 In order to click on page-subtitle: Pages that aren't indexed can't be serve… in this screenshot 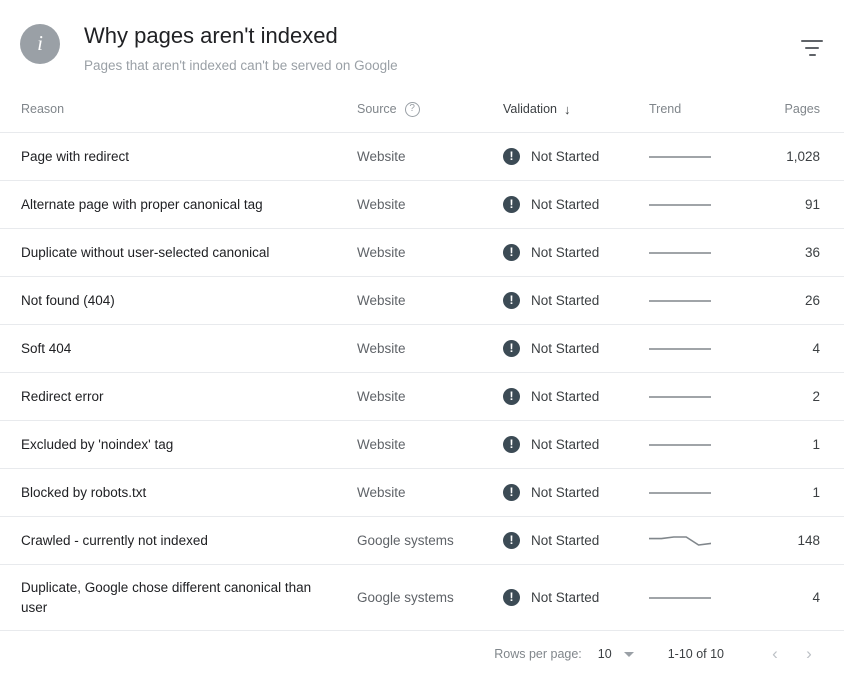, I will do `click(241, 65)`.